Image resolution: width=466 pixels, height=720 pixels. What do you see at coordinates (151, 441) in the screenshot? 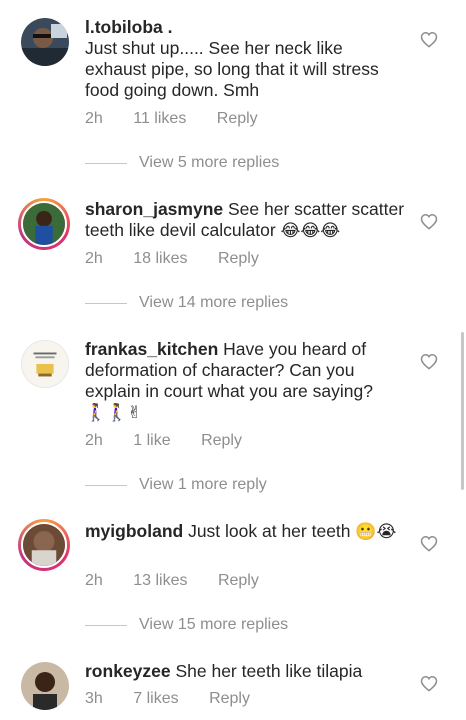
I see `comment-likes: 1 like` at bounding box center [151, 441].